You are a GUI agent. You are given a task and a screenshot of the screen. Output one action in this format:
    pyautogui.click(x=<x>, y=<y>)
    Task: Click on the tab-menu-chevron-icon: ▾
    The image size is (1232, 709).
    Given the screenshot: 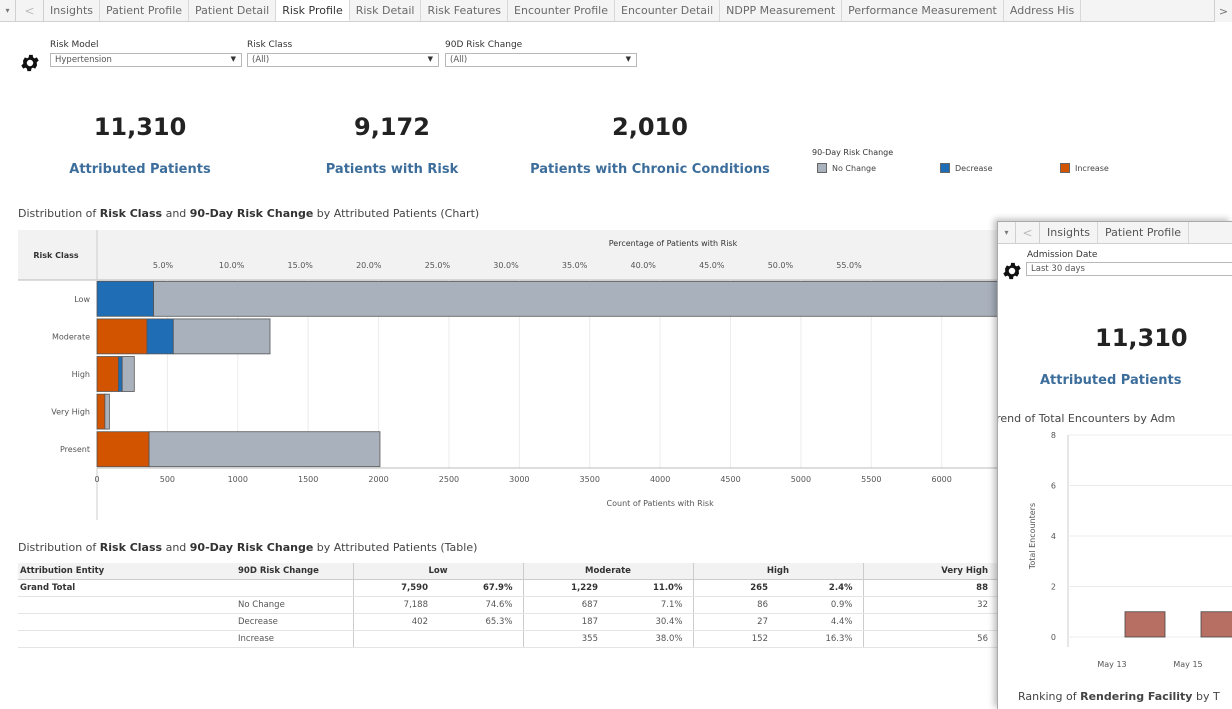 What is the action you would take?
    pyautogui.click(x=8, y=10)
    